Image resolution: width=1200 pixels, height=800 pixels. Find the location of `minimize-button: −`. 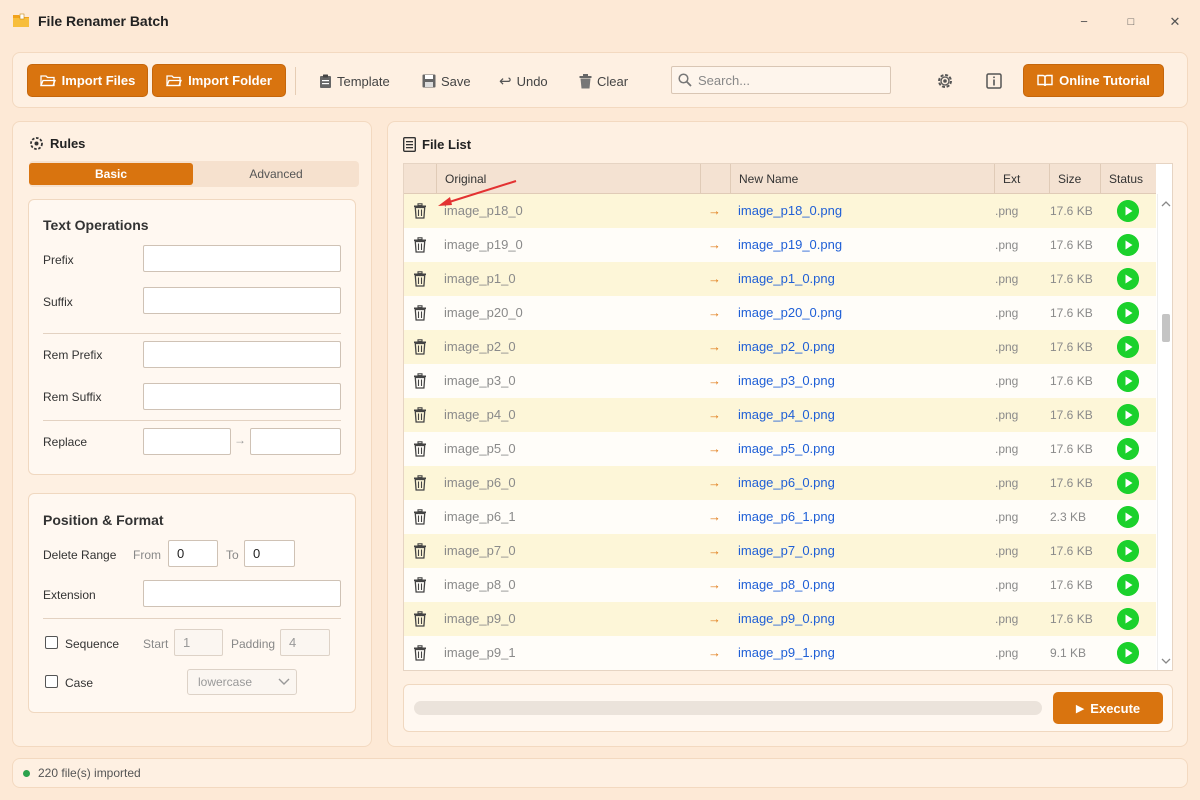

minimize-button: − is located at coordinates (1084, 22).